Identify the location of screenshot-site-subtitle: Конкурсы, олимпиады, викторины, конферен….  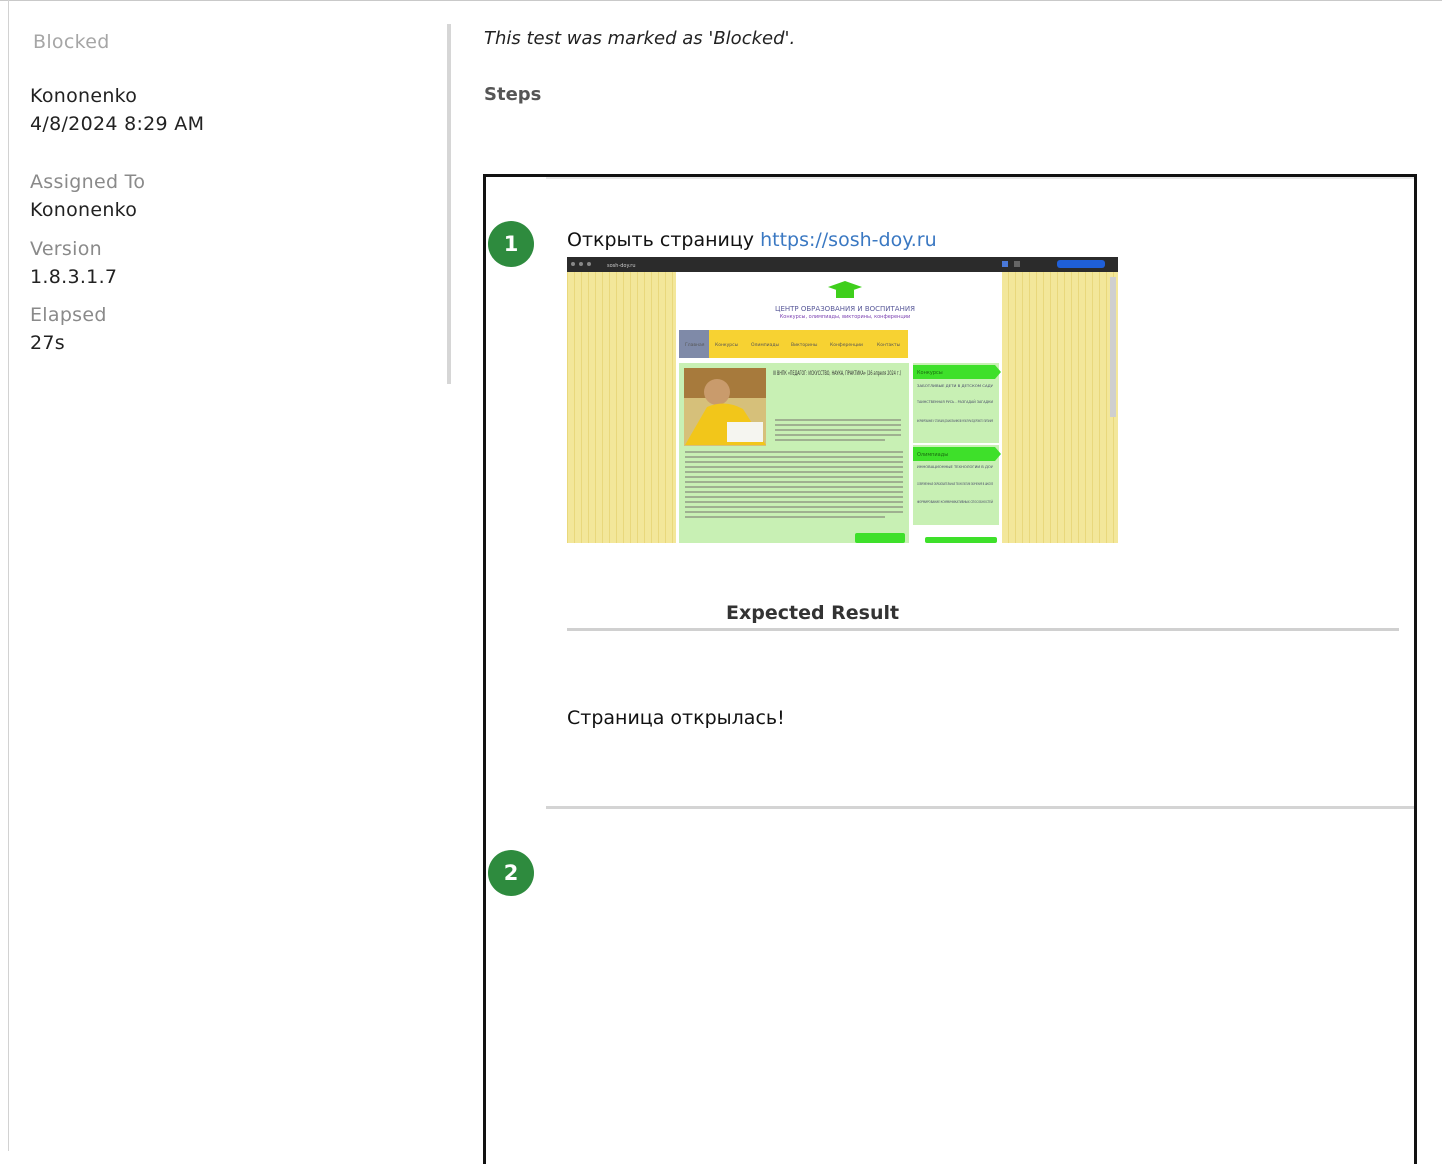
(845, 317).